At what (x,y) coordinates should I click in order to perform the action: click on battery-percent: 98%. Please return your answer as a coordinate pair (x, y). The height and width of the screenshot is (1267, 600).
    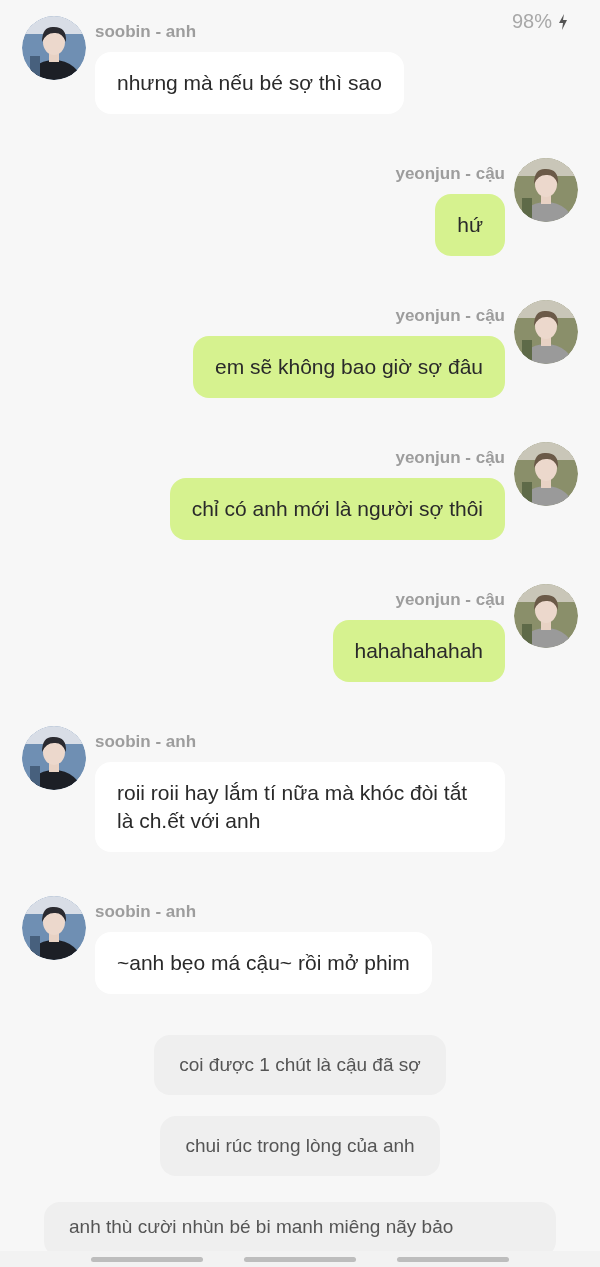
    Looking at the image, I should click on (531, 21).